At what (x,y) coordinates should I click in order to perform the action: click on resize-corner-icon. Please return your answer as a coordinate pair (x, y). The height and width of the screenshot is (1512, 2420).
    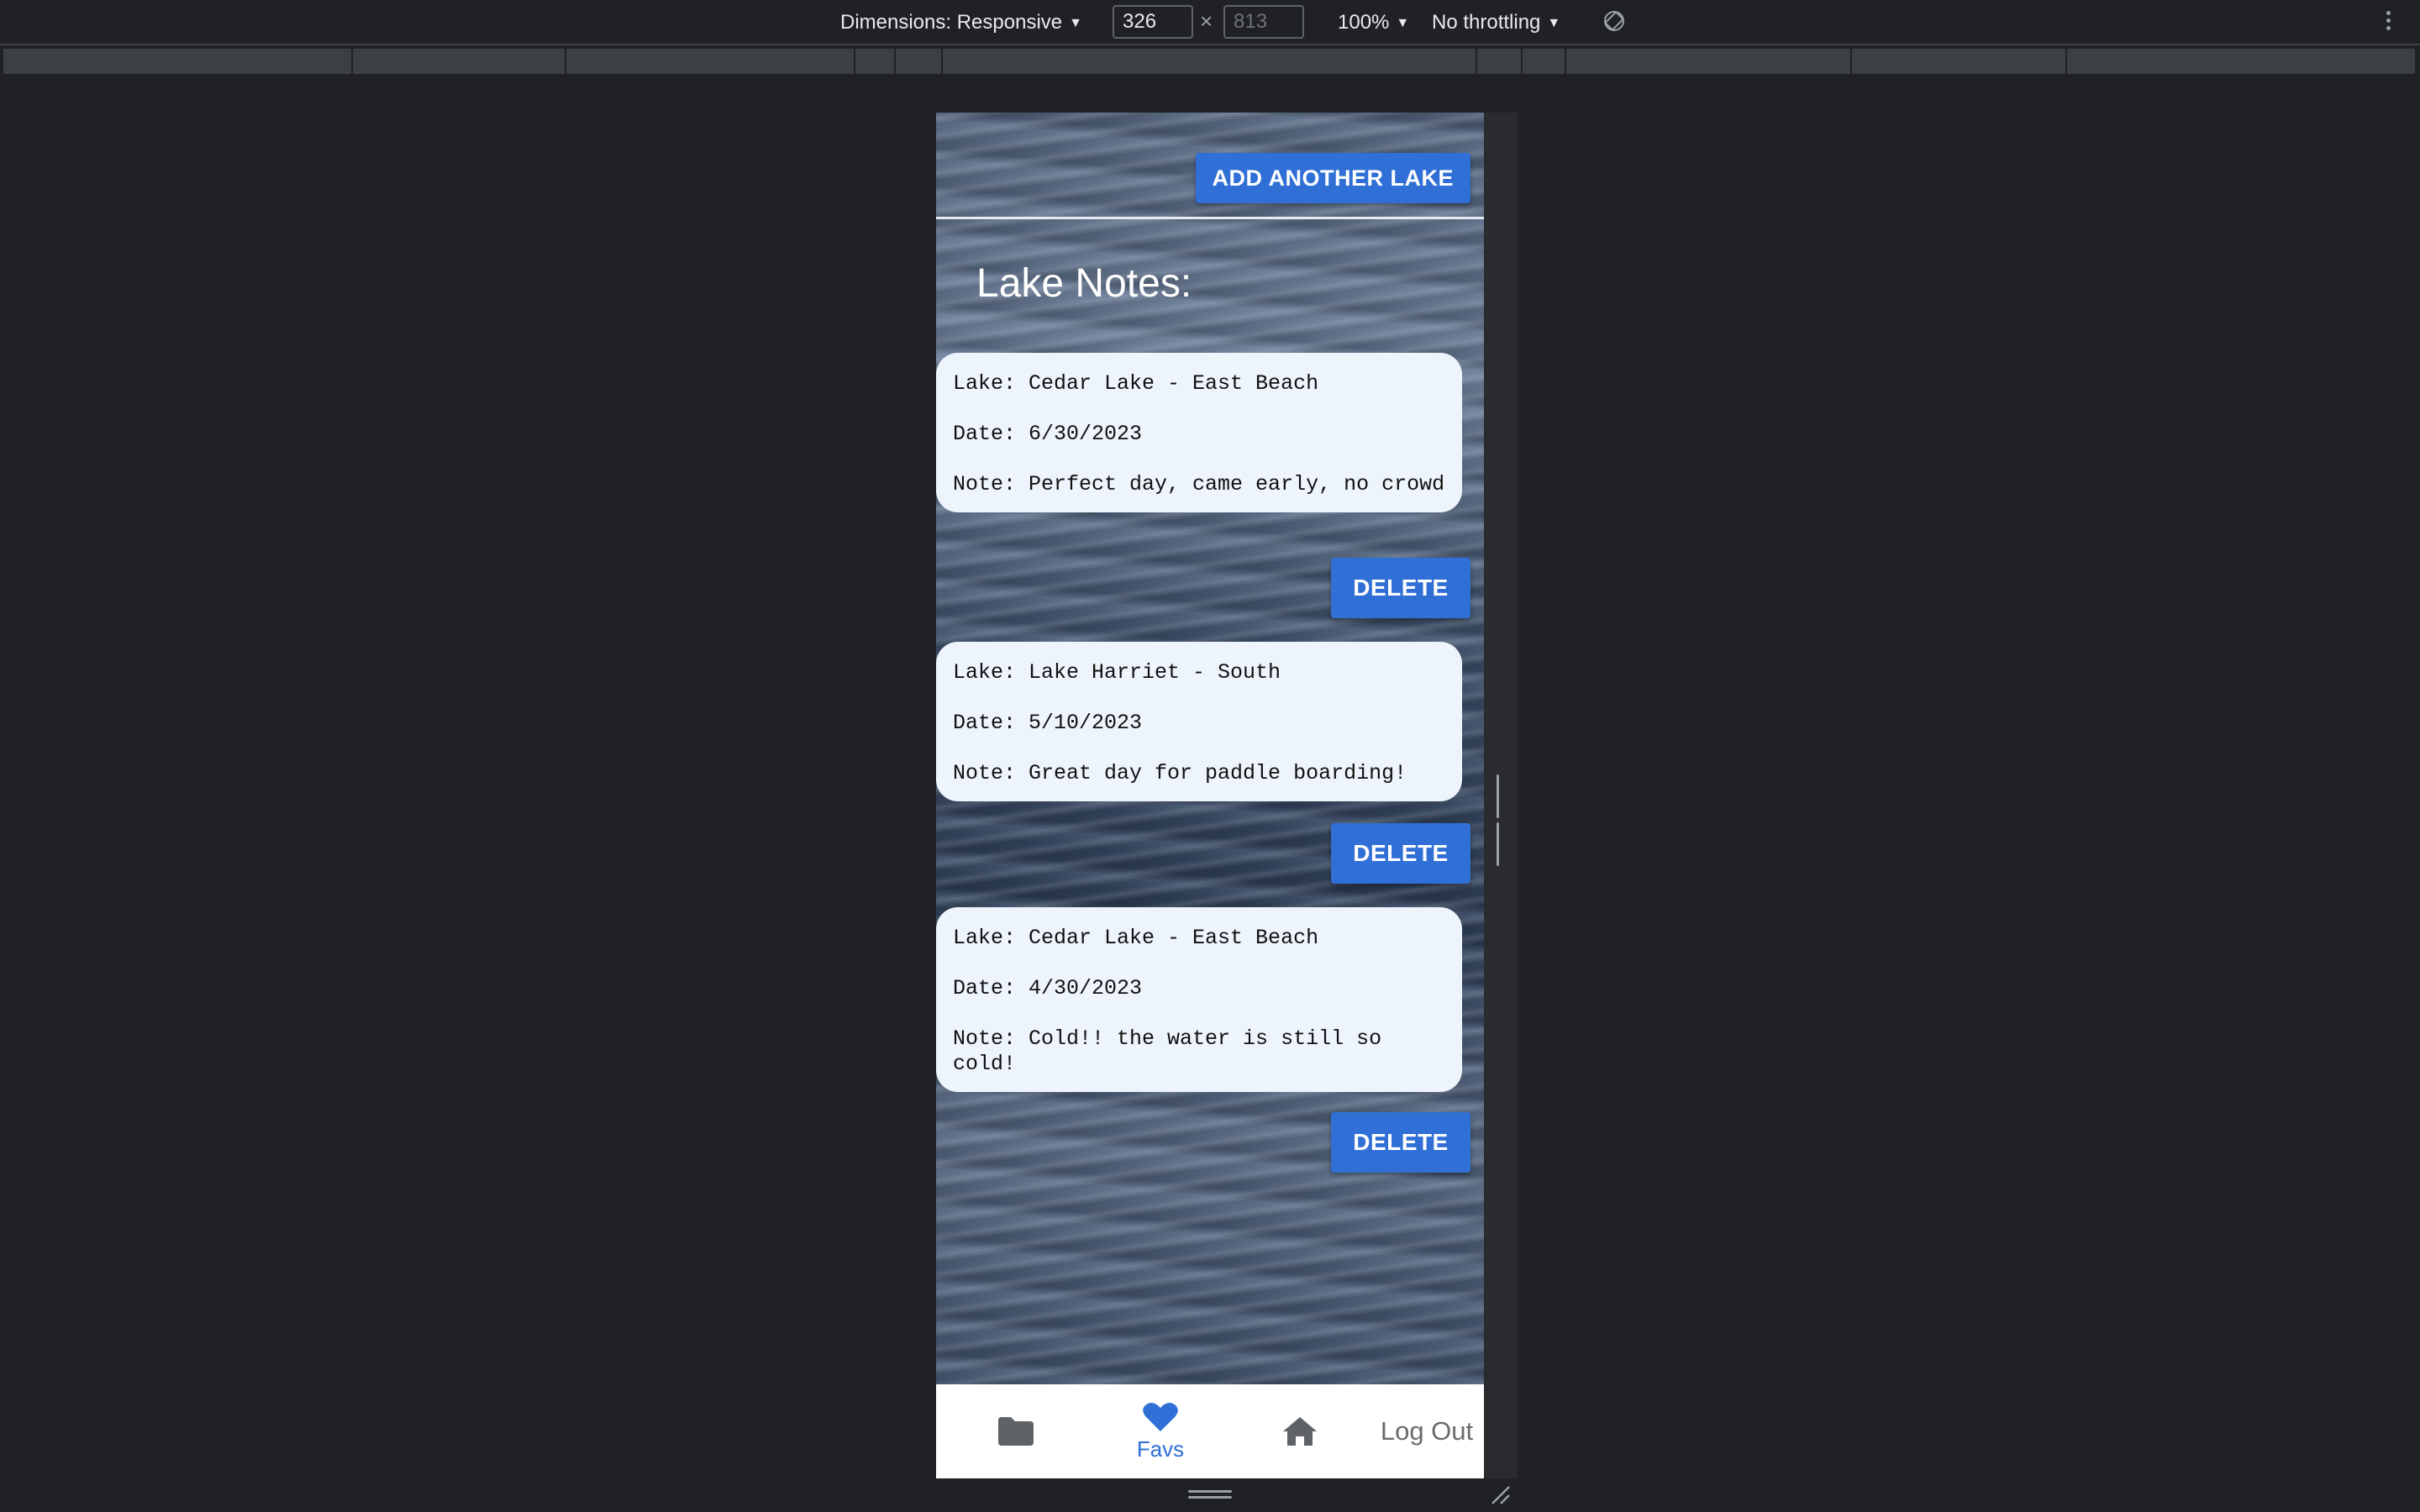
    Looking at the image, I should click on (1500, 1494).